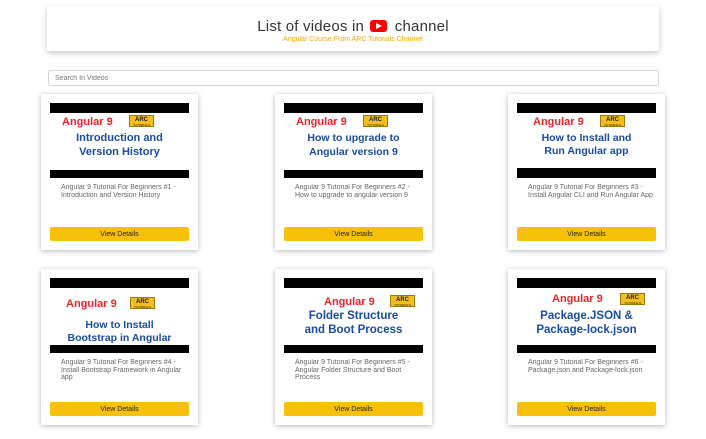 This screenshot has width=706, height=439. I want to click on thumbnail-title-line: How to Install and, so click(586, 138).